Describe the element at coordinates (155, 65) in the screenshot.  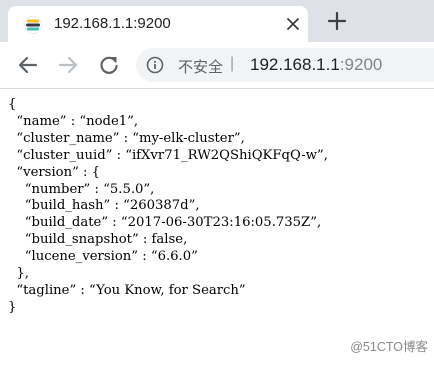
I see `info-icon` at that location.